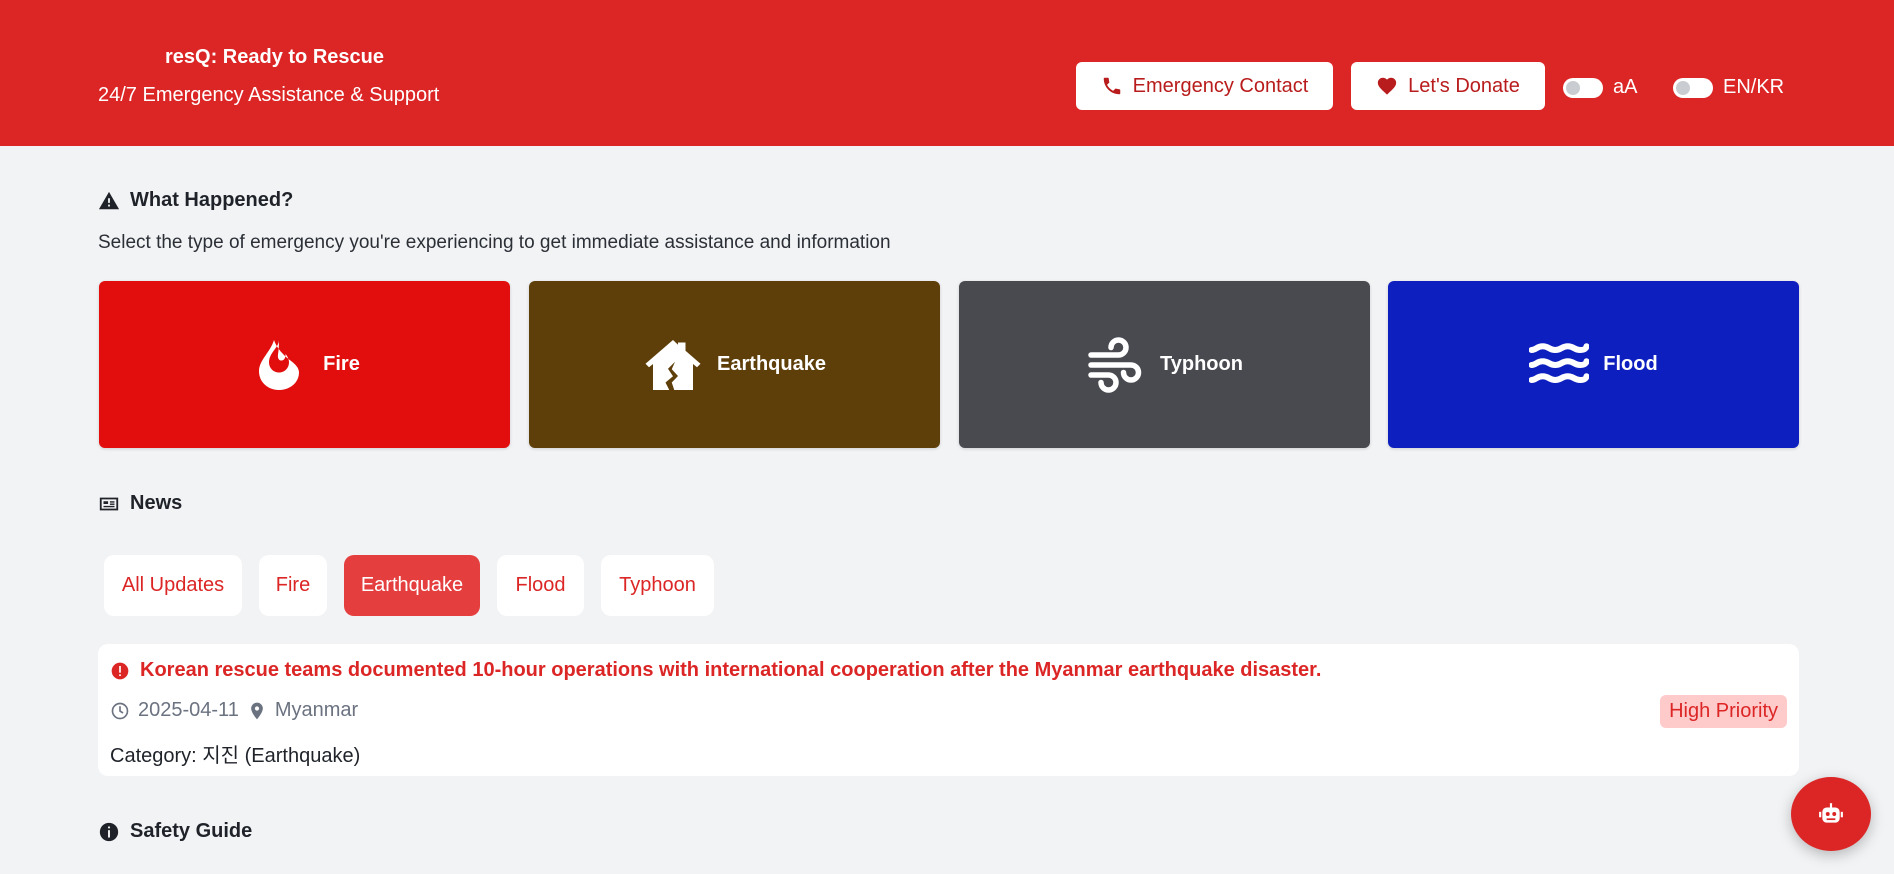 Image resolution: width=1894 pixels, height=874 pixels. Describe the element at coordinates (1201, 364) in the screenshot. I see `emergency-card-typhoon-label: Typhoon` at that location.